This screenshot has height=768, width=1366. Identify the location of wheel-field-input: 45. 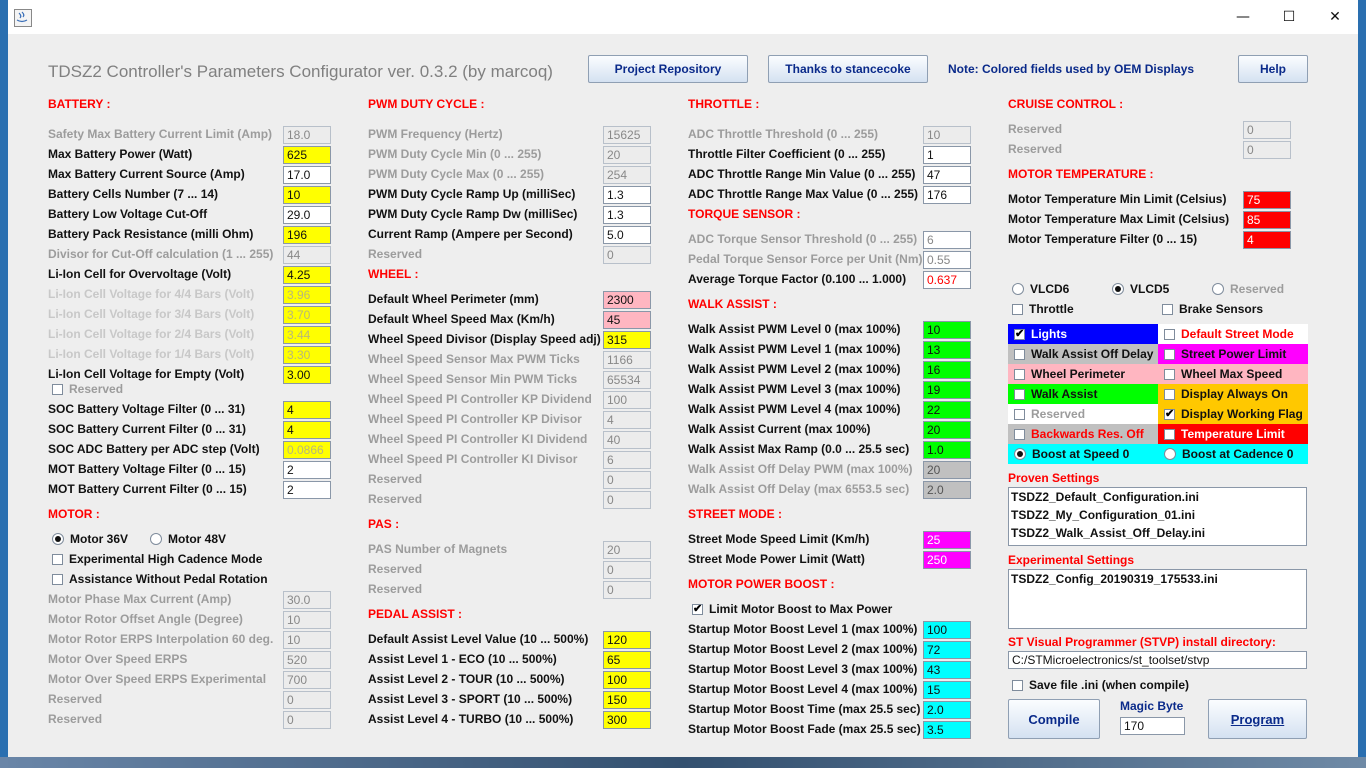
(627, 320).